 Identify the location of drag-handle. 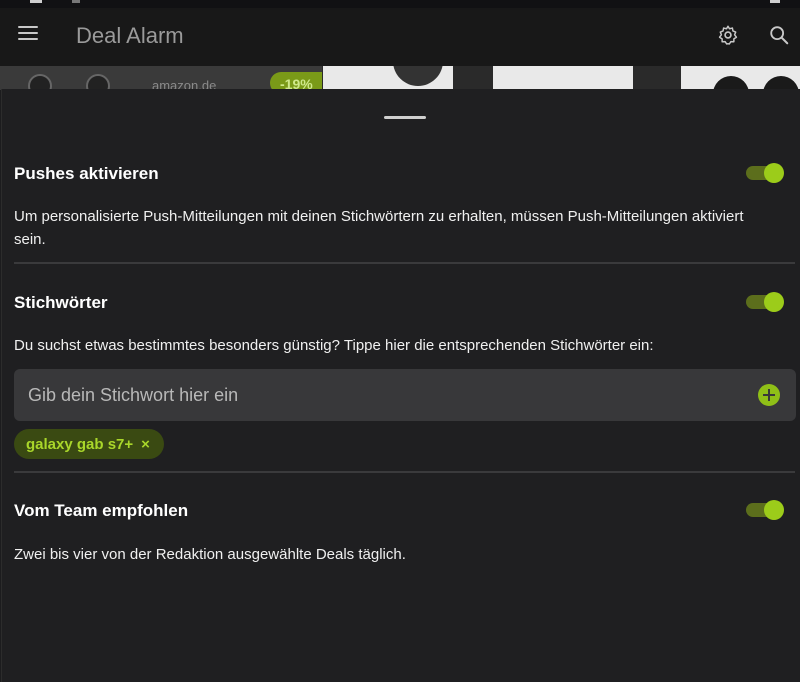
(405, 117).